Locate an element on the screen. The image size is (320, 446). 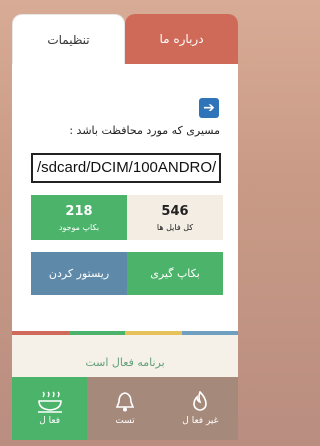
tab-about-label: درباره ما is located at coordinates (181, 39).